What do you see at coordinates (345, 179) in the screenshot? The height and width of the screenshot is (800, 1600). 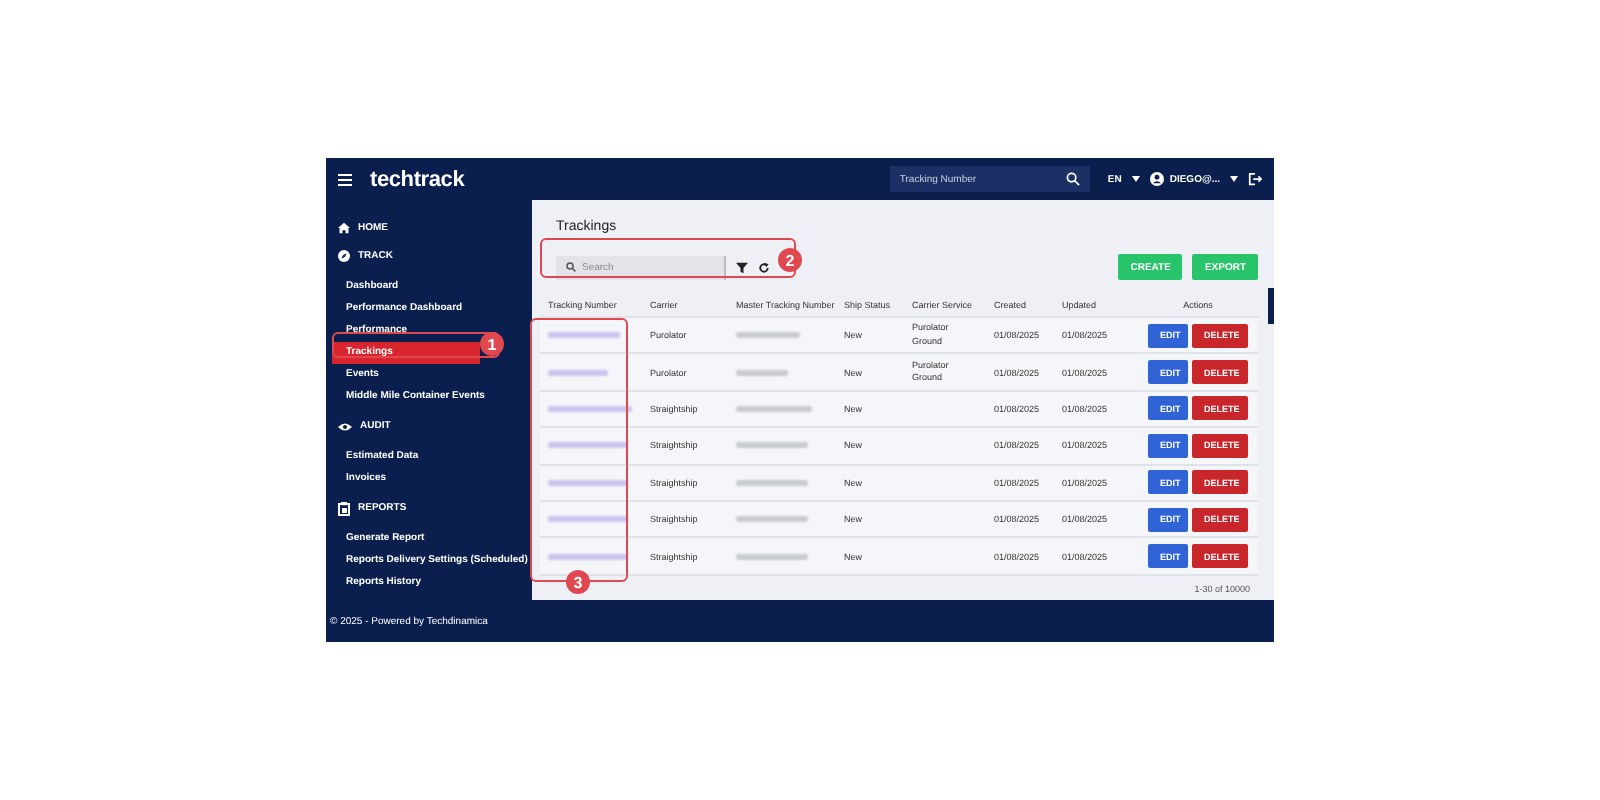 I see `menu-icon` at bounding box center [345, 179].